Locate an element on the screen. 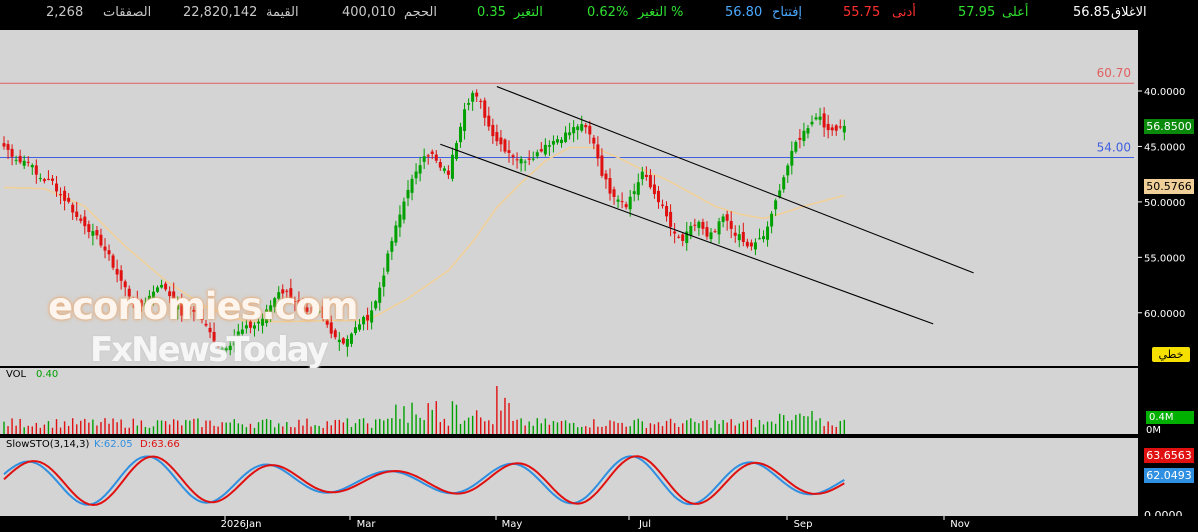 This screenshot has height=532, width=1198. y-tick-label: 40.0000 is located at coordinates (1164, 92).